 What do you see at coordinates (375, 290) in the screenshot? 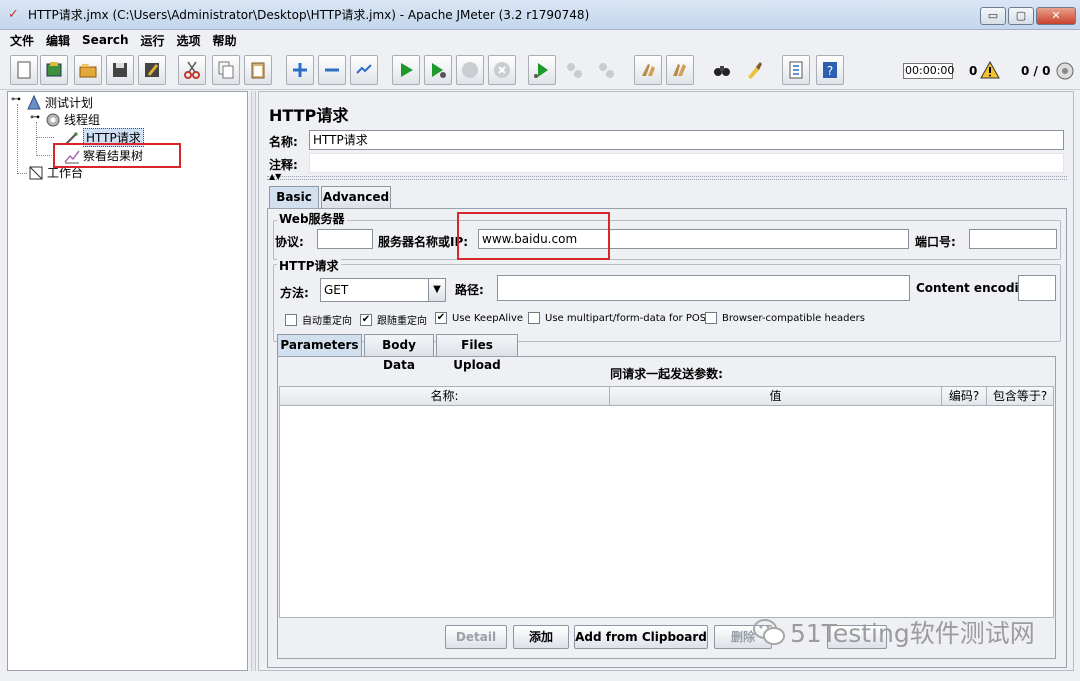
I see `method-select: GET` at bounding box center [375, 290].